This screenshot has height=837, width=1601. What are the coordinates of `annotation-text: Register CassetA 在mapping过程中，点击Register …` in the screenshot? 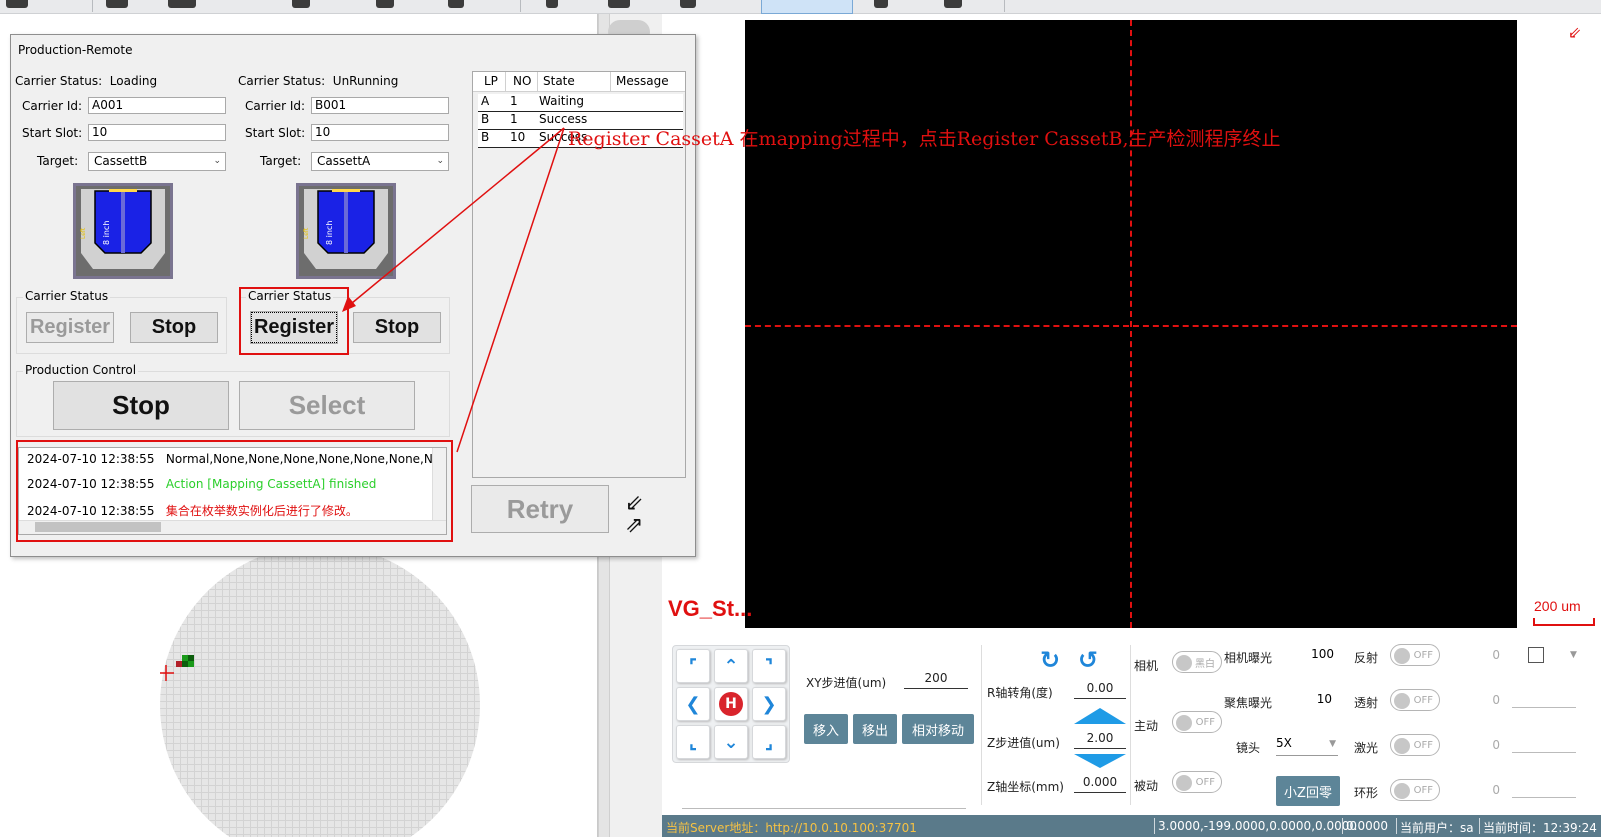 It's located at (924, 139).